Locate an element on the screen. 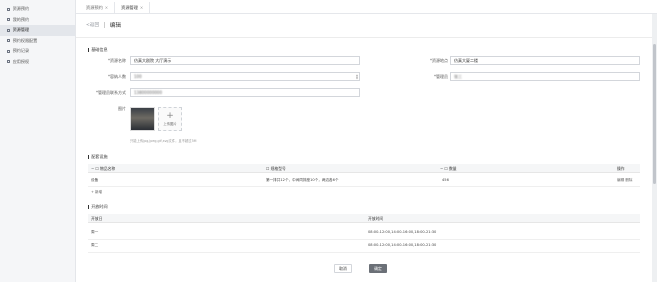  page-title: 编辑 is located at coordinates (115, 26).